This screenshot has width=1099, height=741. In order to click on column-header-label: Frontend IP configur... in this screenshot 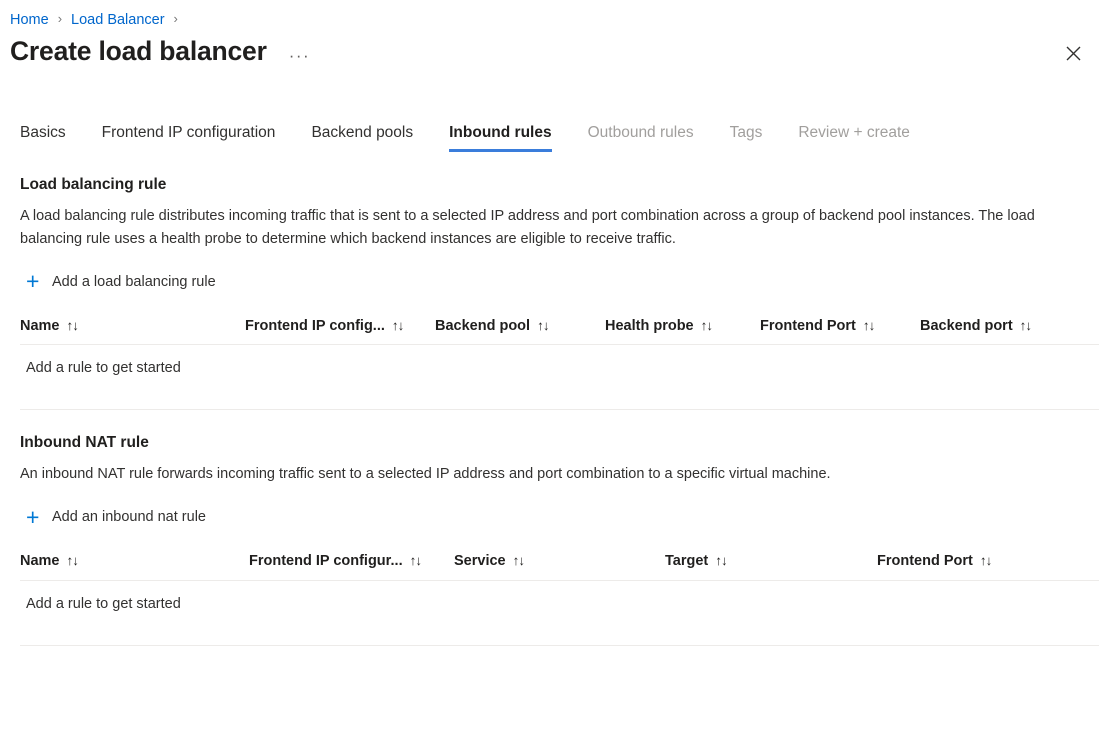, I will do `click(326, 561)`.